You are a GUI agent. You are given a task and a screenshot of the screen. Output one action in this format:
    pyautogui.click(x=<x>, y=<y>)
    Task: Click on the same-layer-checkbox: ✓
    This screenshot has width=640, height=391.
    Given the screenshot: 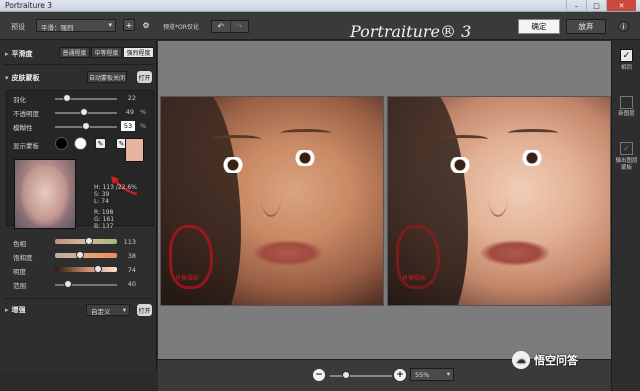 What is the action you would take?
    pyautogui.click(x=626, y=55)
    